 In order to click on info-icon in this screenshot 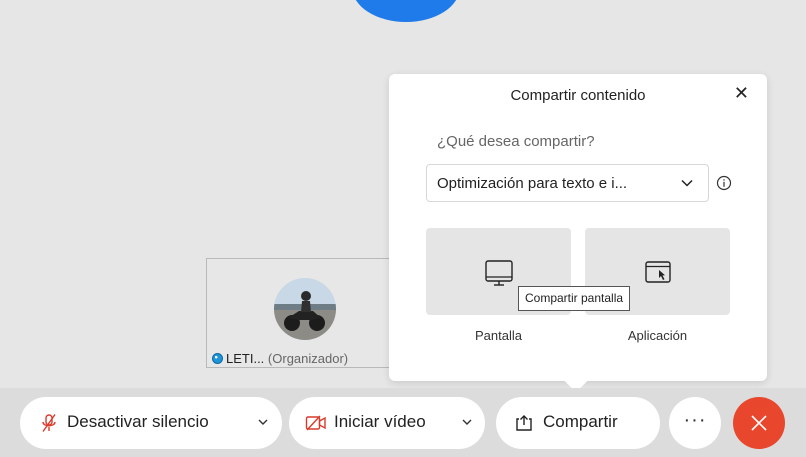, I will do `click(724, 183)`.